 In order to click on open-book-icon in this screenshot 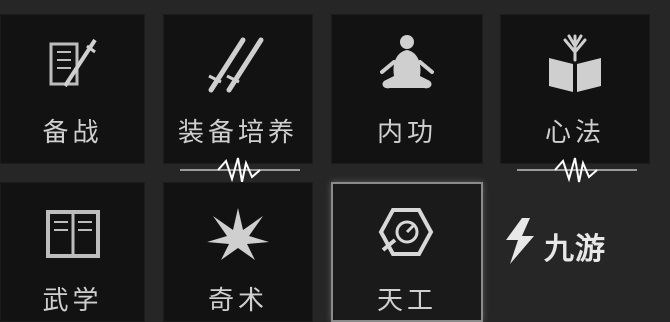, I will do `click(575, 63)`.